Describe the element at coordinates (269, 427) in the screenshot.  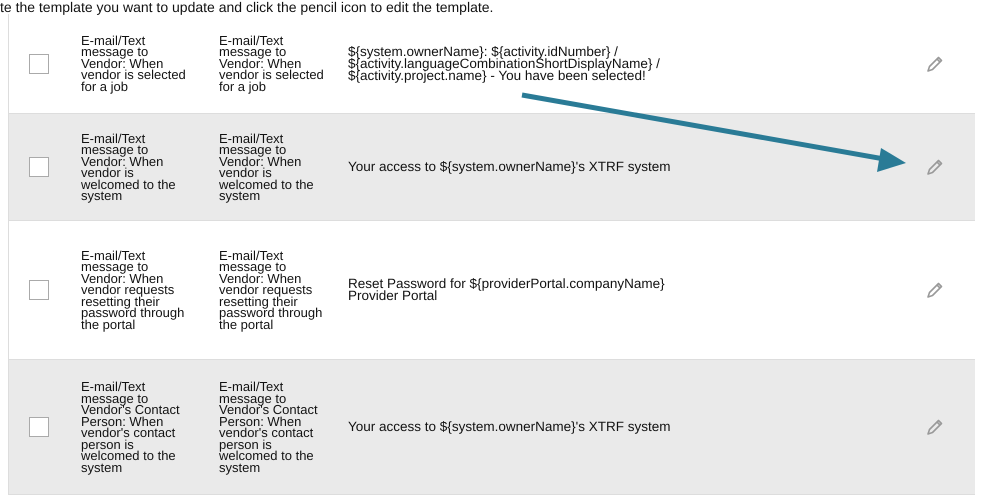
I see `template-name-cell-text: E-mail/Text message to Vendor's Contact Person: When vendor's contact person is welcomed to the system` at that location.